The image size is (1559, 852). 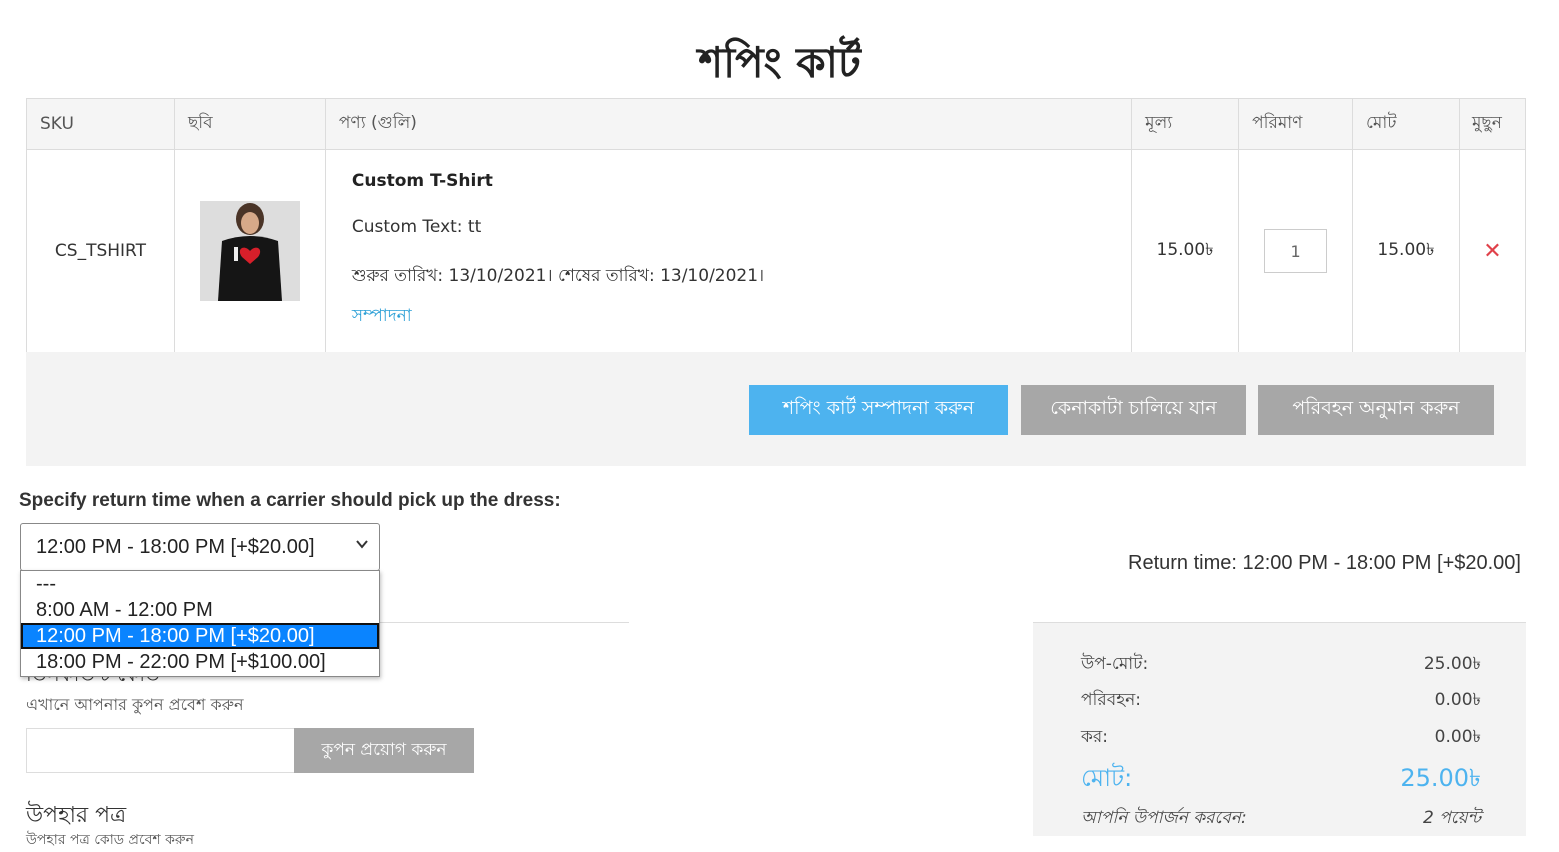 I want to click on item-name: Custom T-Shirt, so click(x=741, y=181).